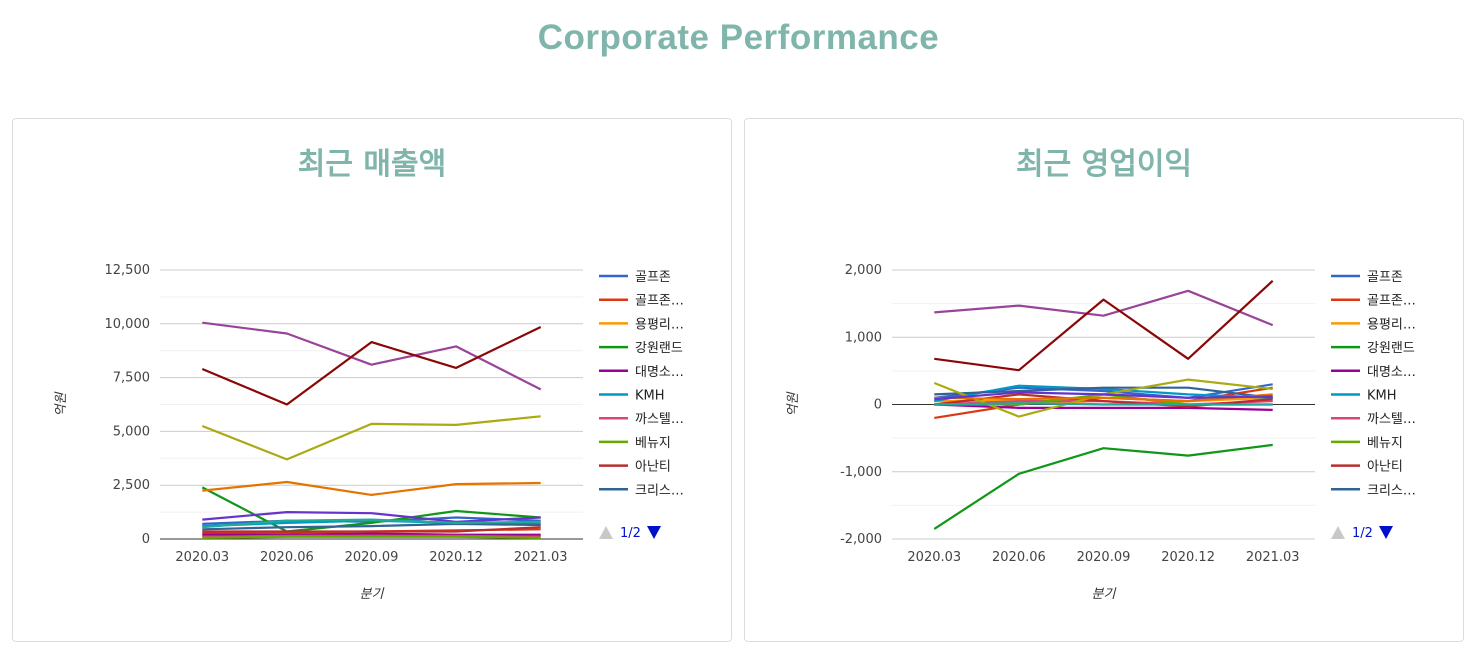 This screenshot has height=659, width=1477. I want to click on revenue-legend-label: KMH, so click(650, 396).